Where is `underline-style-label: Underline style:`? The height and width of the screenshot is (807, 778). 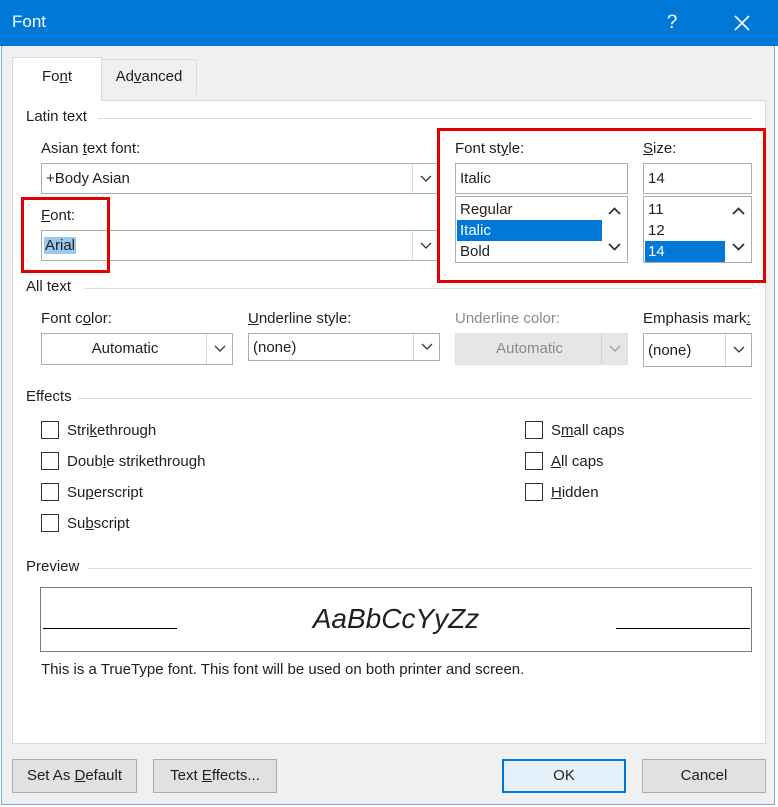
underline-style-label: Underline style: is located at coordinates (299, 318).